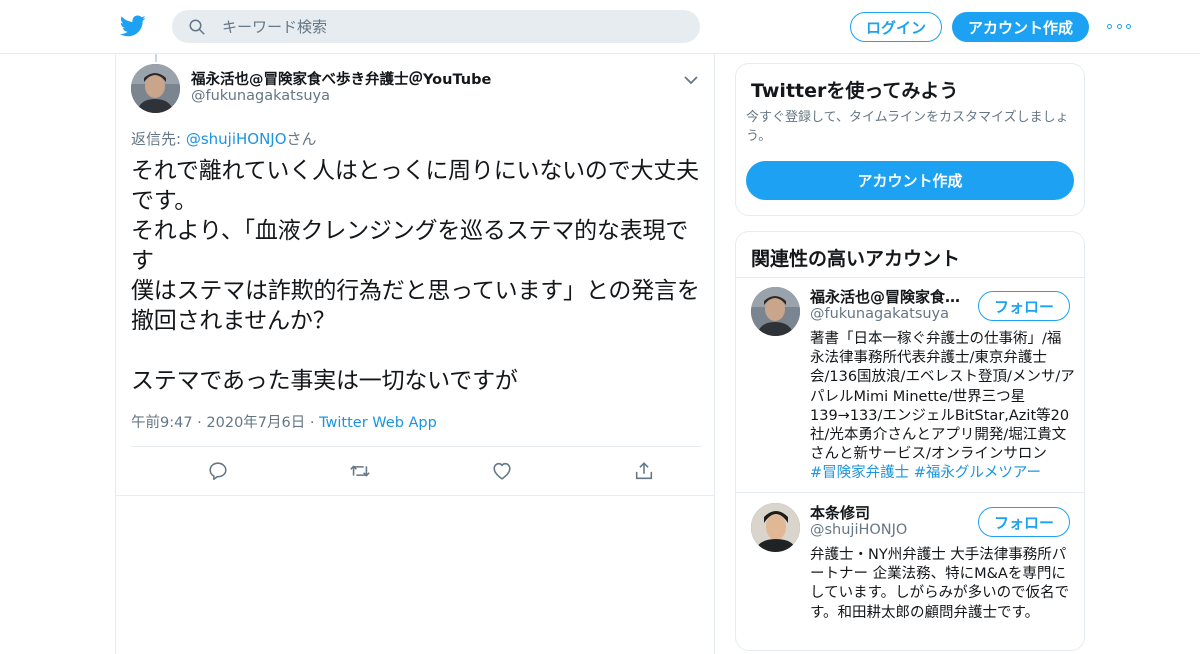 The height and width of the screenshot is (654, 1200). I want to click on tweet-metadata: 午前9:47 · 2020年7月6日 · Twitter Web App, so click(284, 421).